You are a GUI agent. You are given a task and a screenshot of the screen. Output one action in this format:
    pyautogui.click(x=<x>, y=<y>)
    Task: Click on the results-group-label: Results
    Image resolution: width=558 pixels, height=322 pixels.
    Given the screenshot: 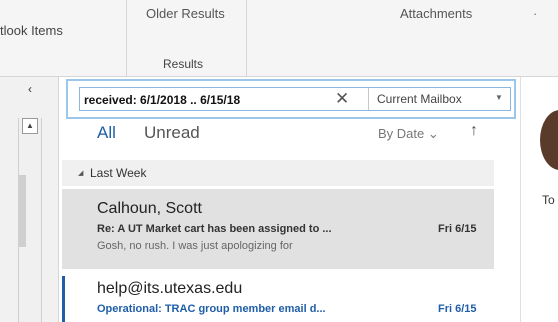 What is the action you would take?
    pyautogui.click(x=183, y=64)
    